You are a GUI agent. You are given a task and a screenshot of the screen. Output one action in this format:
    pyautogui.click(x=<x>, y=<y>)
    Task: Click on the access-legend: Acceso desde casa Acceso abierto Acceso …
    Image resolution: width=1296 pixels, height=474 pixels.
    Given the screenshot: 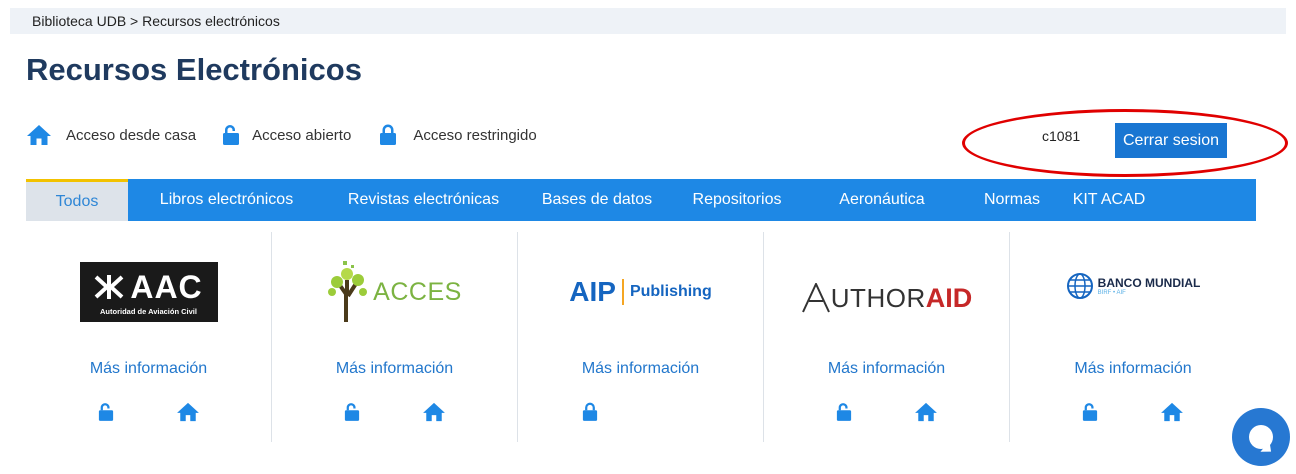 What is the action you would take?
    pyautogui.click(x=281, y=135)
    